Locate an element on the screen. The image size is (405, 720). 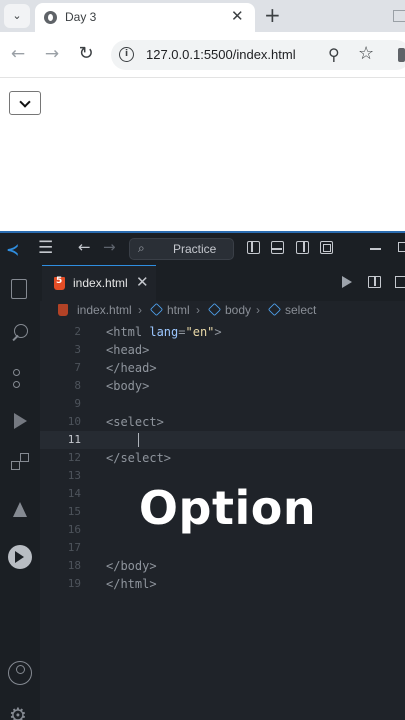
code-text: <body> is located at coordinates (128, 386).